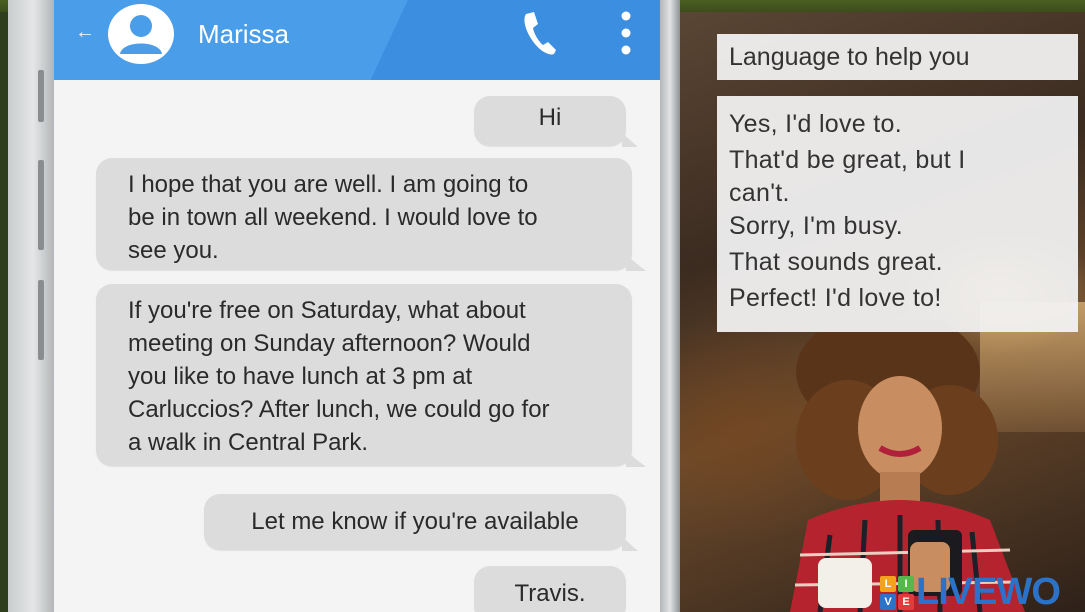 The image size is (1085, 612). I want to click on phone-call-icon, so click(540, 33).